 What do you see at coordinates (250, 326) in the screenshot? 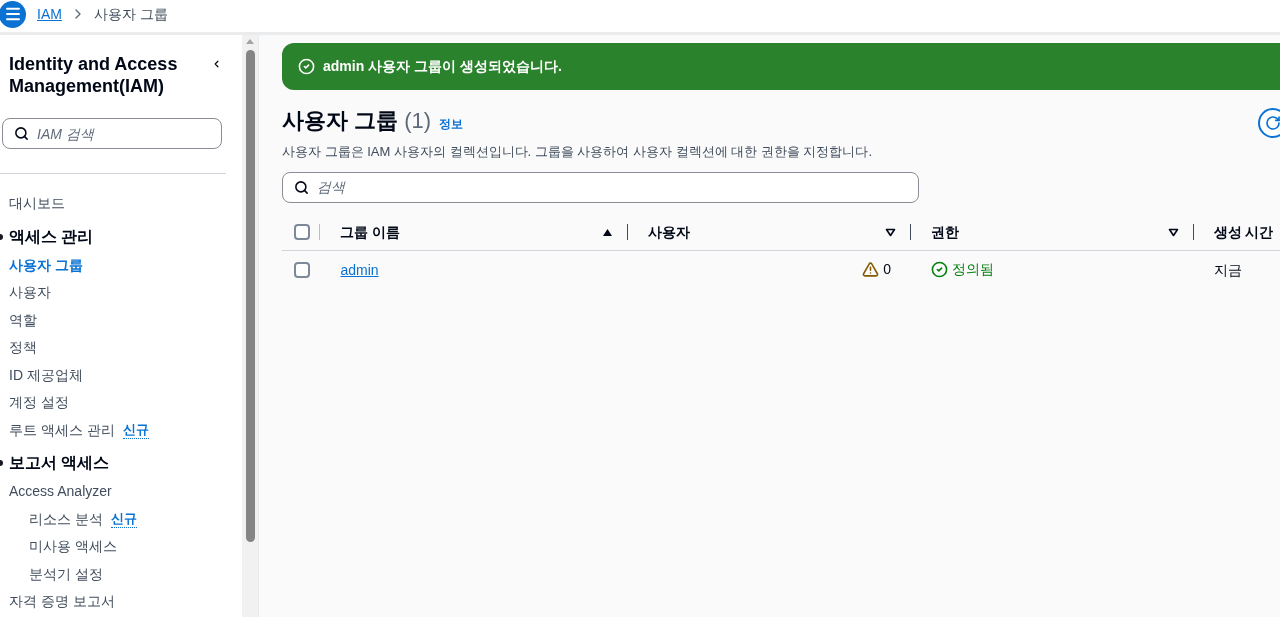
I see `scrollbar` at bounding box center [250, 326].